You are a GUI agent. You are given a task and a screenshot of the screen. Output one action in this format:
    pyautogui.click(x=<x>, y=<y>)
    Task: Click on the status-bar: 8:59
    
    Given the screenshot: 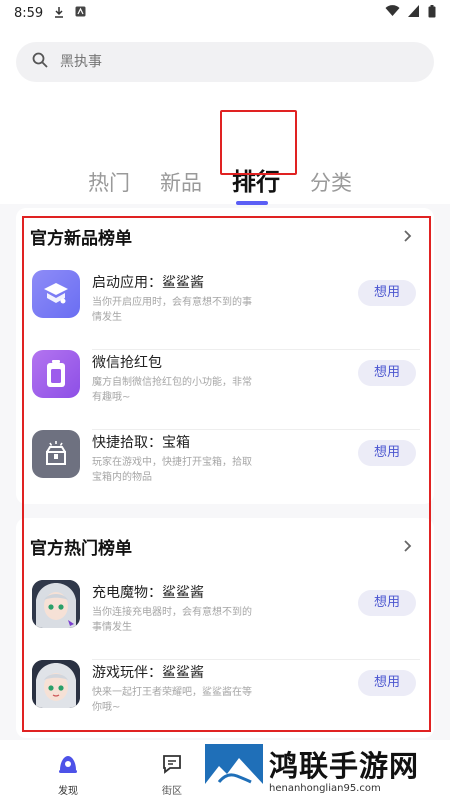 What is the action you would take?
    pyautogui.click(x=225, y=13)
    